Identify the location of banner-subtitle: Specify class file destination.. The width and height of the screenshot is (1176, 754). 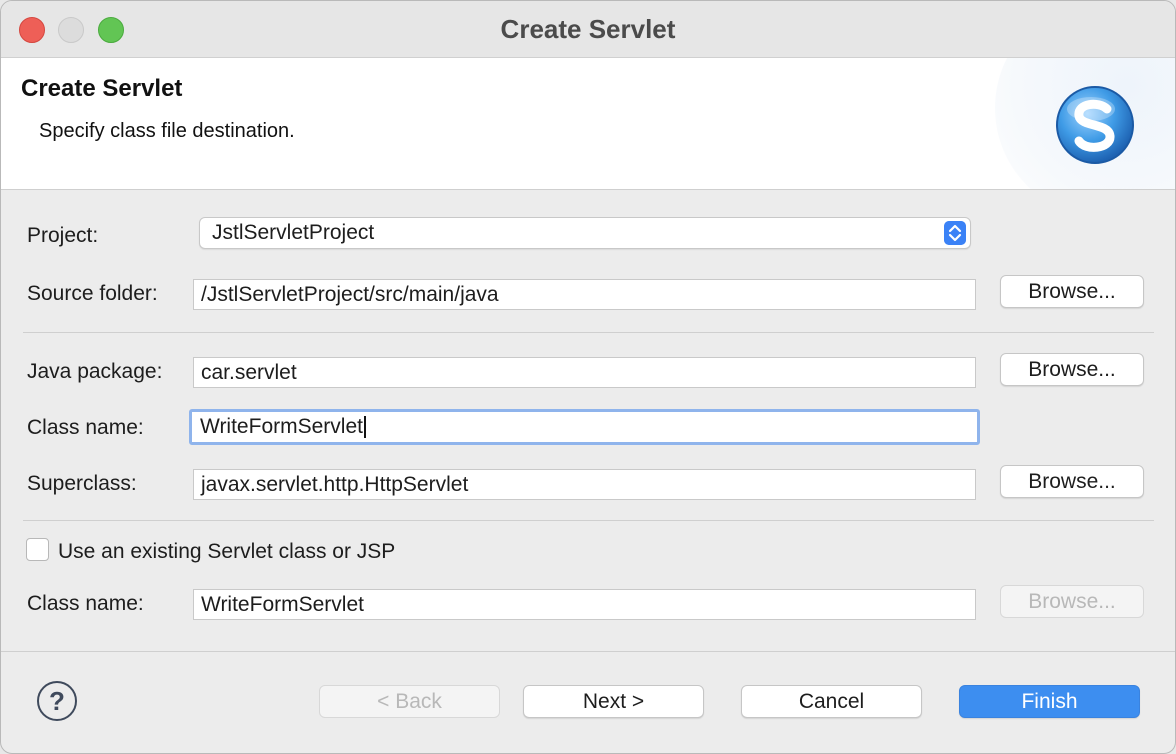
(167, 131).